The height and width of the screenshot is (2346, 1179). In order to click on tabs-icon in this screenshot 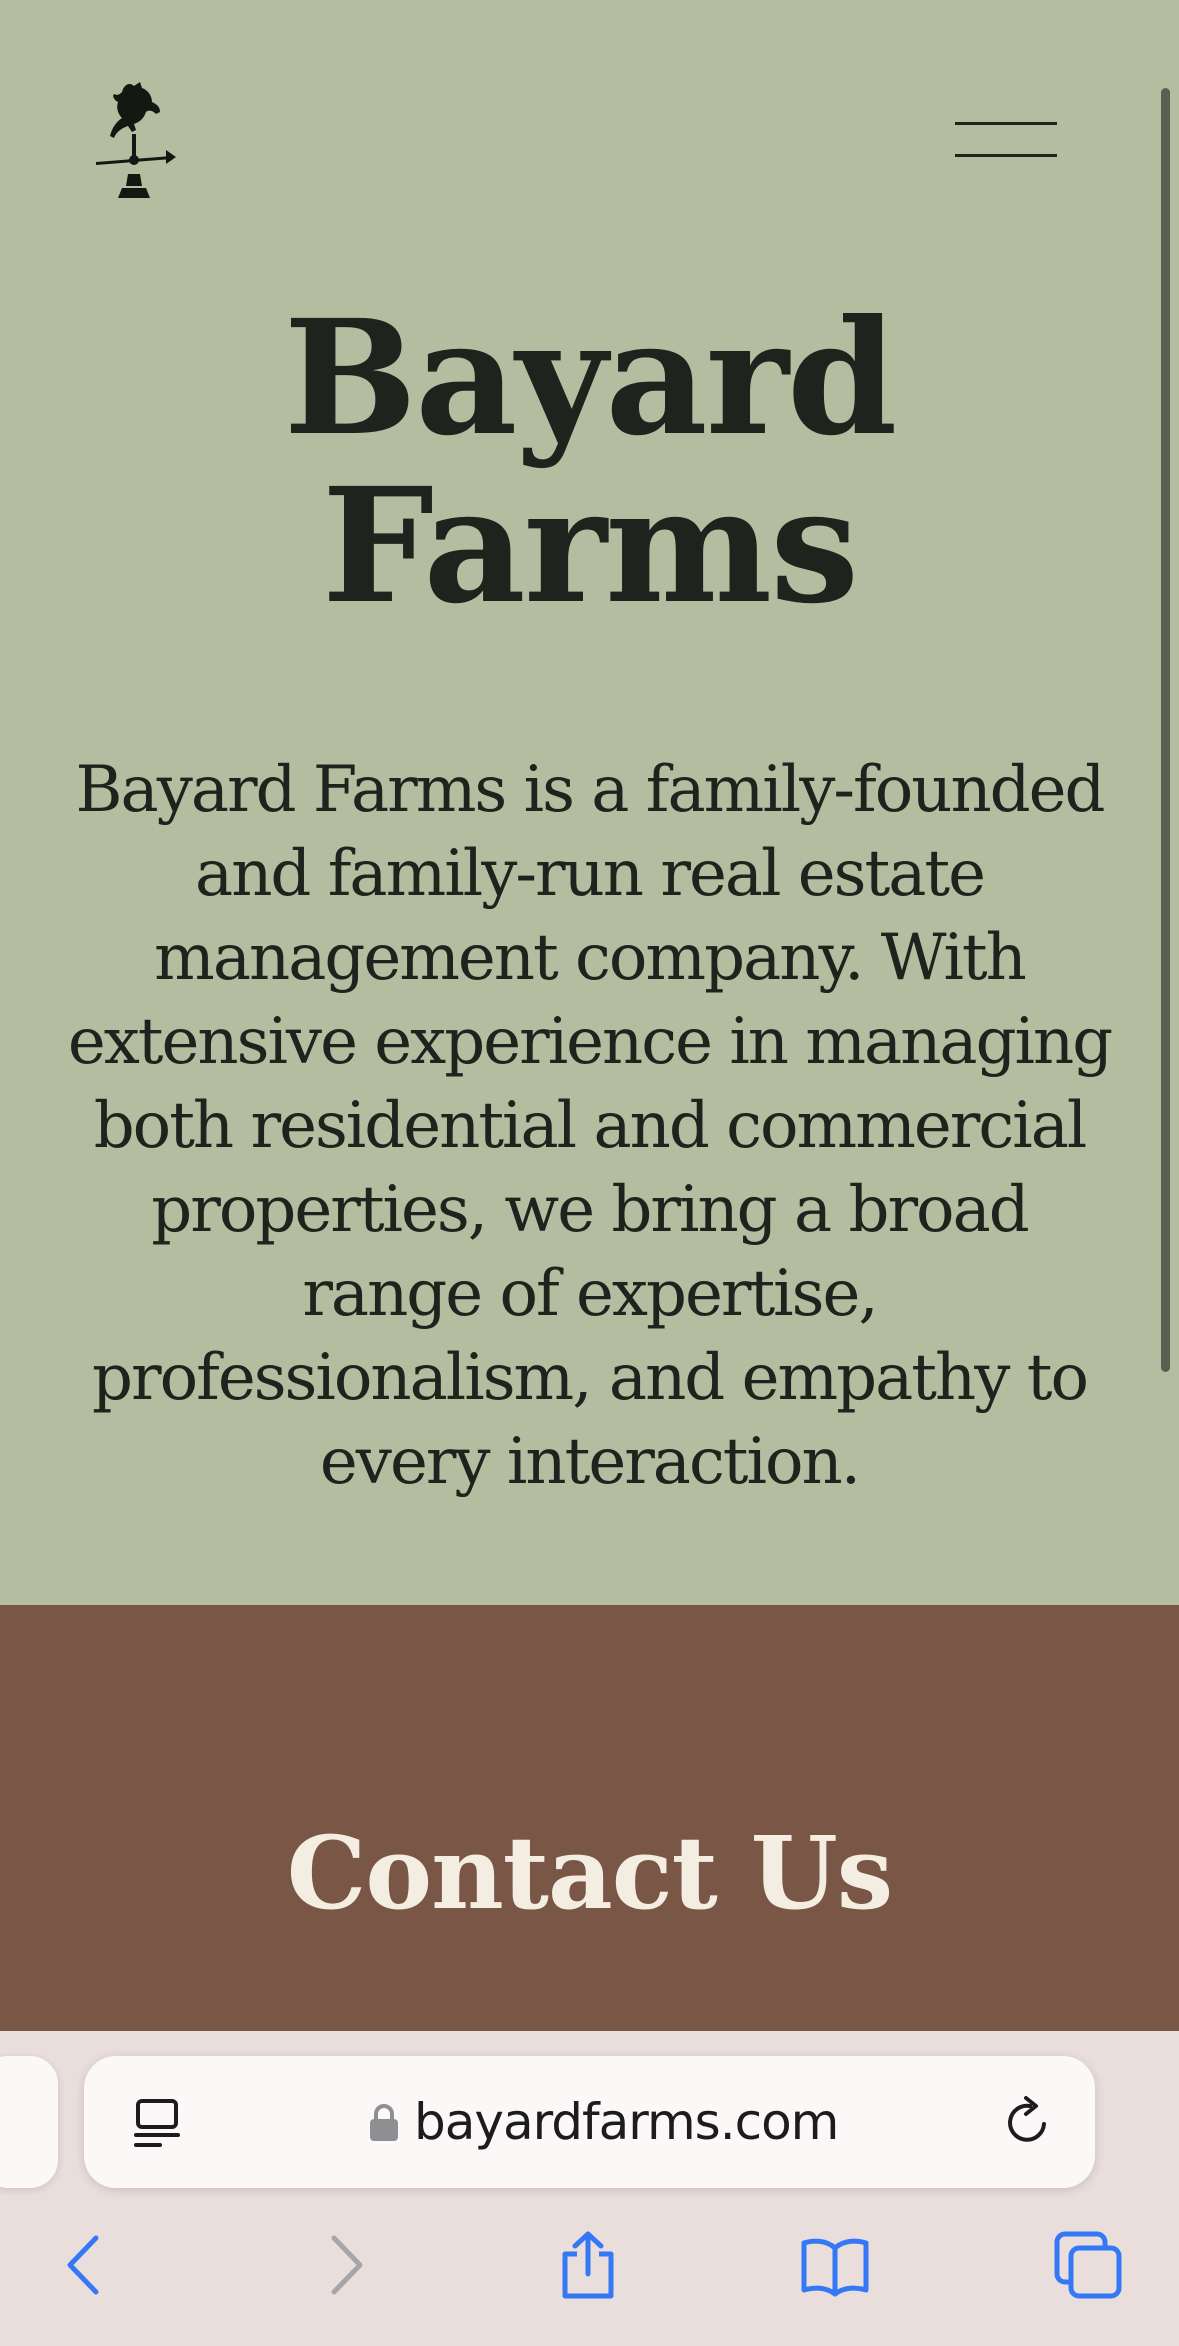, I will do `click(1088, 2265)`.